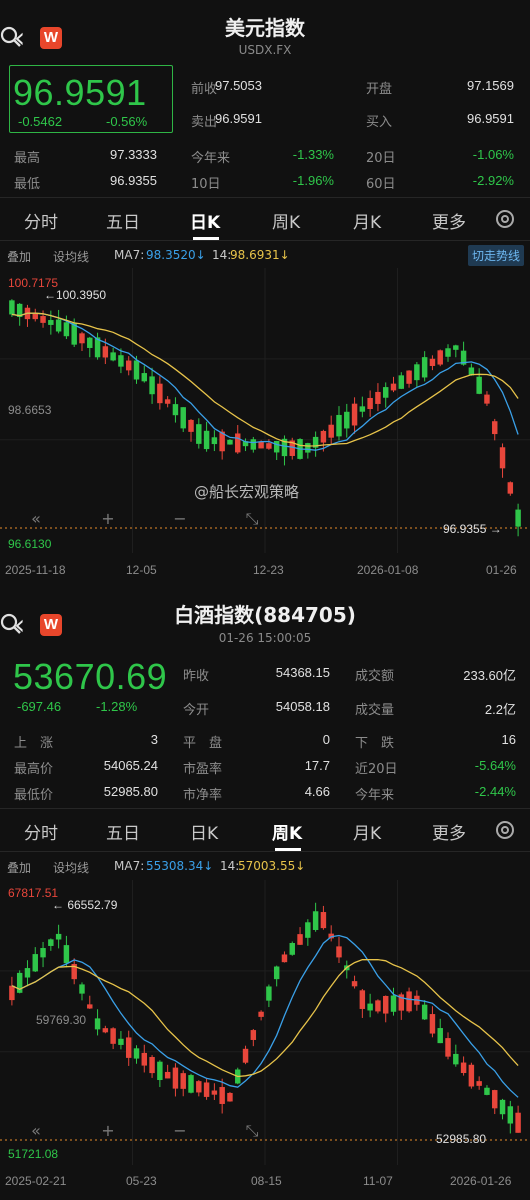 The height and width of the screenshot is (1200, 530). What do you see at coordinates (265, 638) in the screenshot?
I see `quote-time: 01-26 15:00:05` at bounding box center [265, 638].